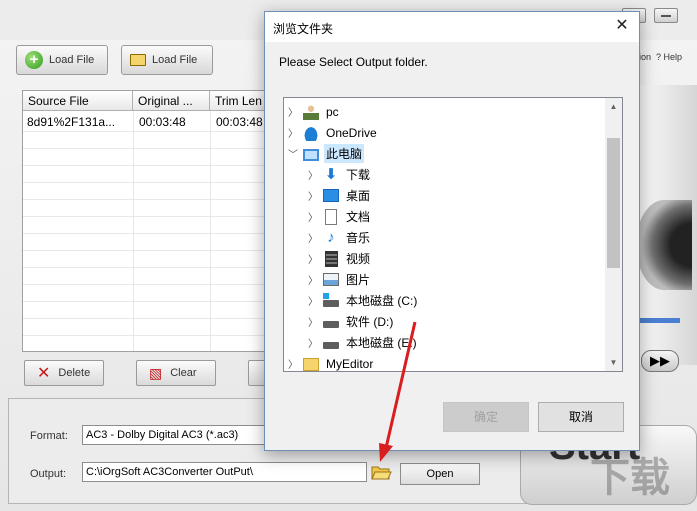 The height and width of the screenshot is (511, 697). What do you see at coordinates (358, 196) in the screenshot?
I see `tree-item-label: 桌面` at bounding box center [358, 196].